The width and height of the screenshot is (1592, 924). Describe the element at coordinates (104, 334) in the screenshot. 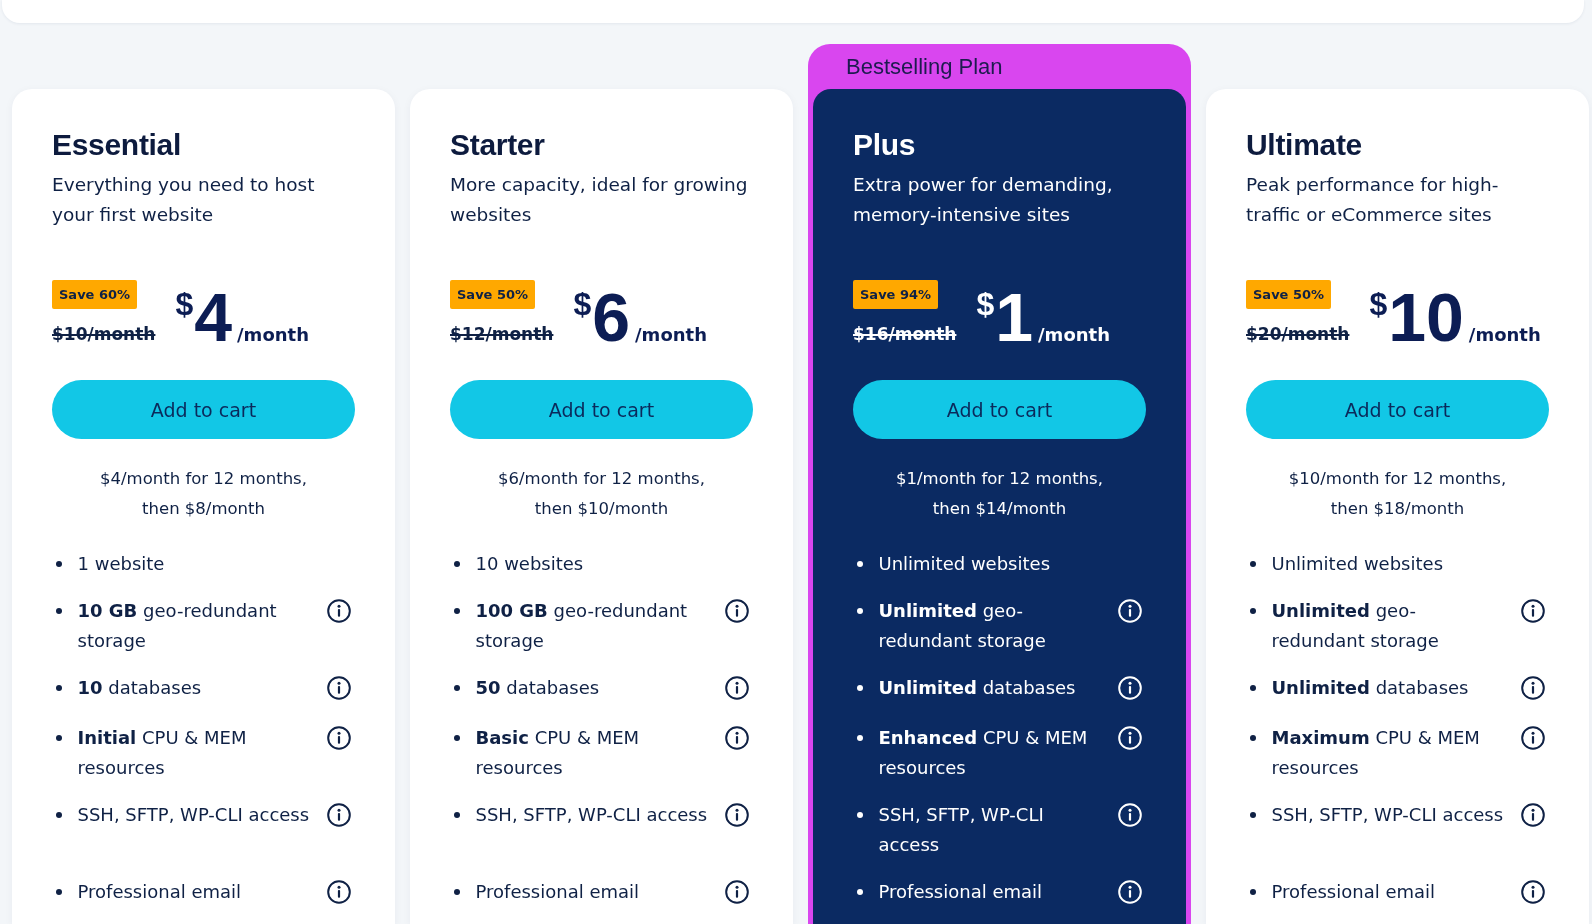

I see `old-price: $10/month` at that location.